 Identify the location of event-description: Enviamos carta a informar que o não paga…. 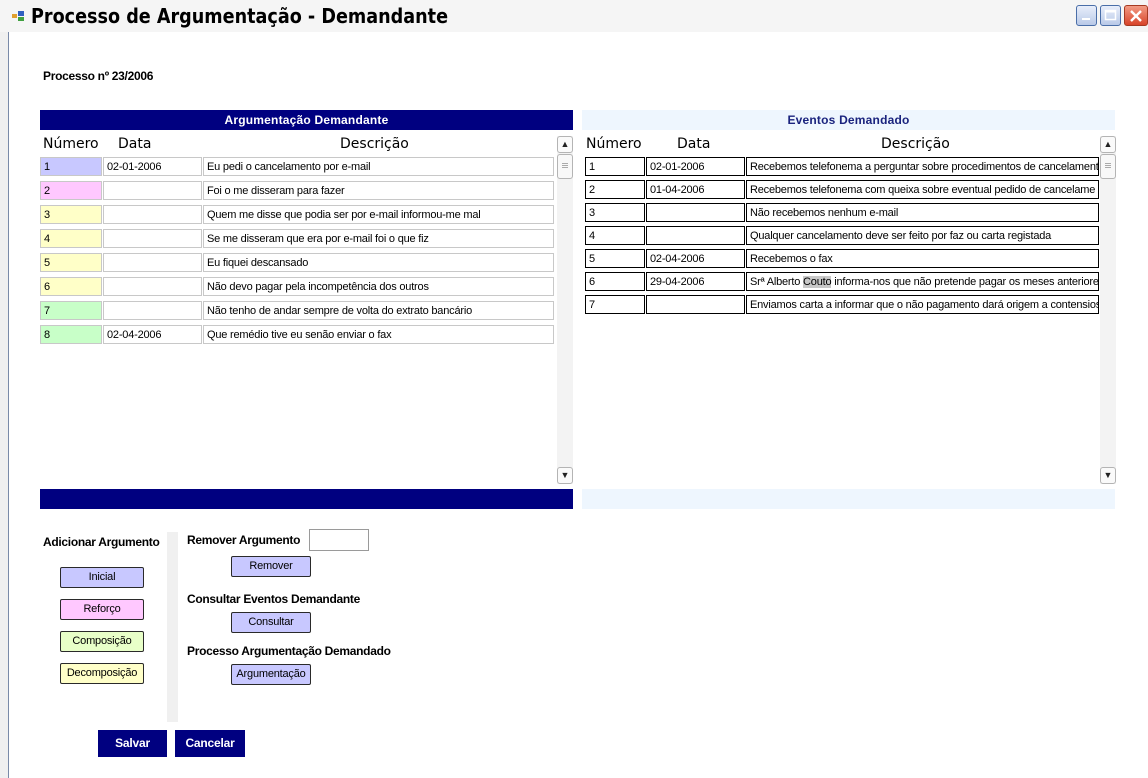
(922, 304).